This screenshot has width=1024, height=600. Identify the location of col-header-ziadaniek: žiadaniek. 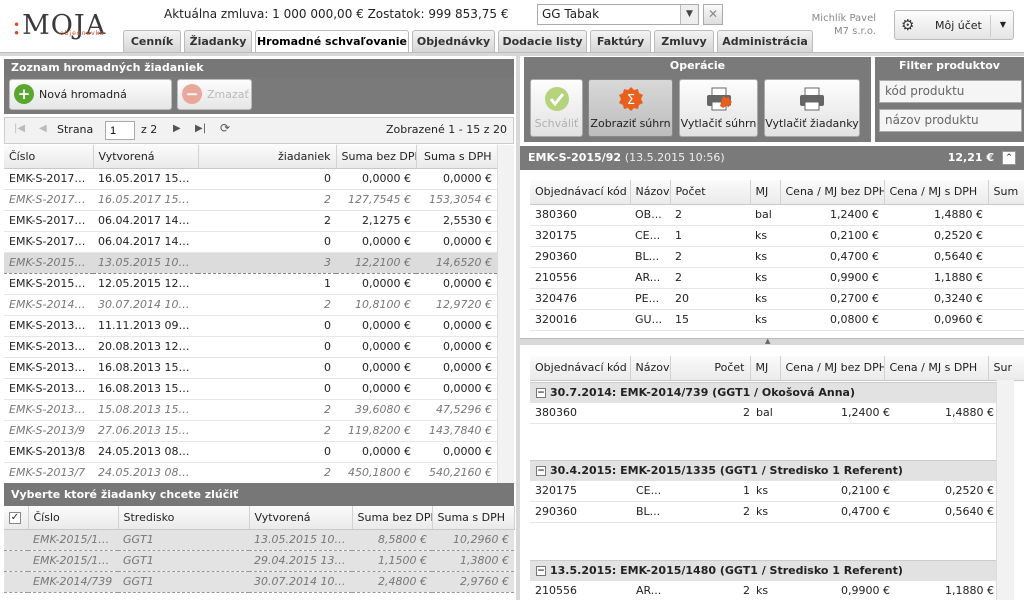
(267, 157).